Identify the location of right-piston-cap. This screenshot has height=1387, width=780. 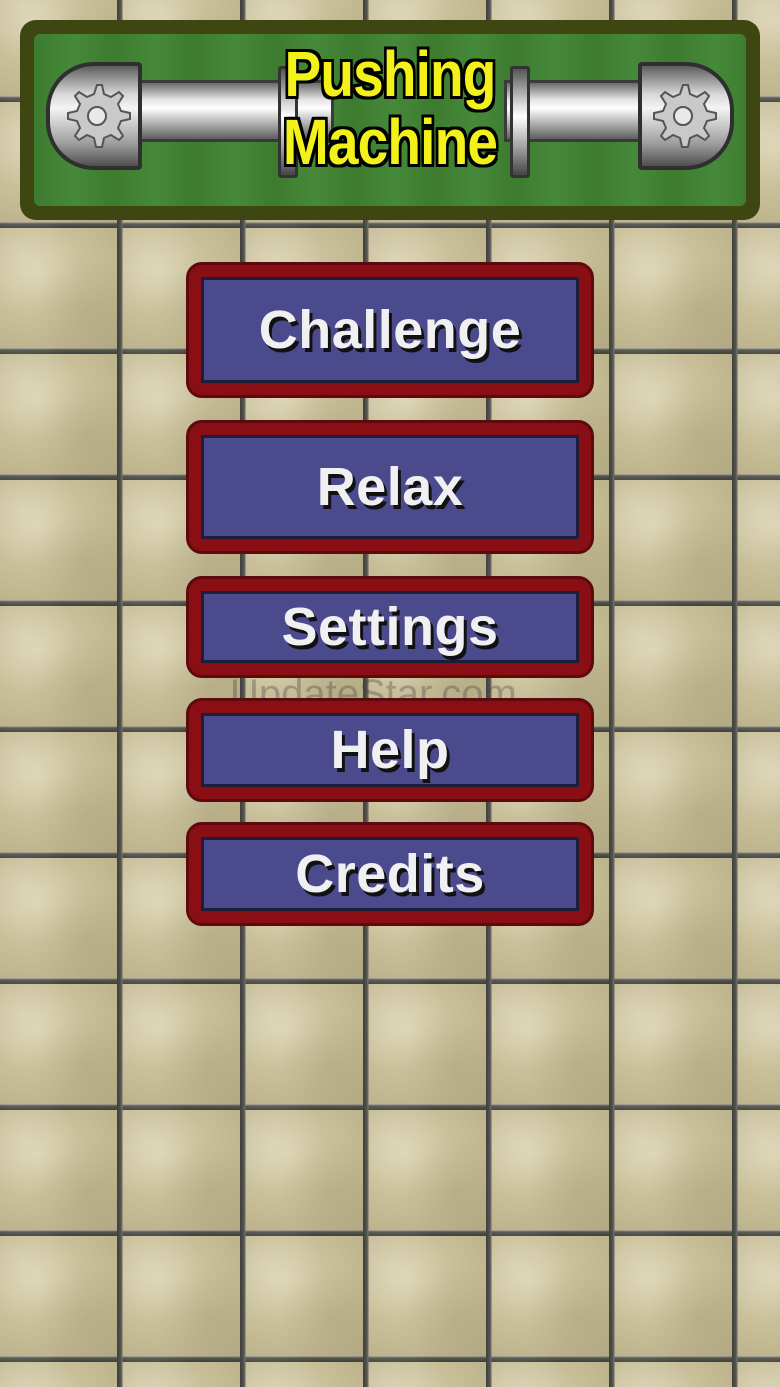
(686, 116).